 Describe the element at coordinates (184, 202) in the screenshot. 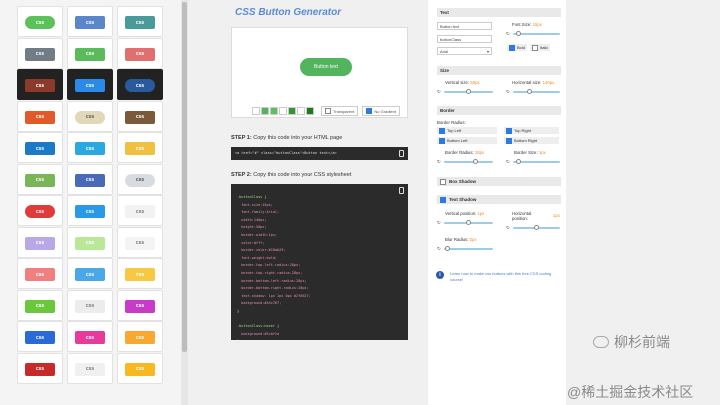

I see `gallery-scrollbar` at that location.